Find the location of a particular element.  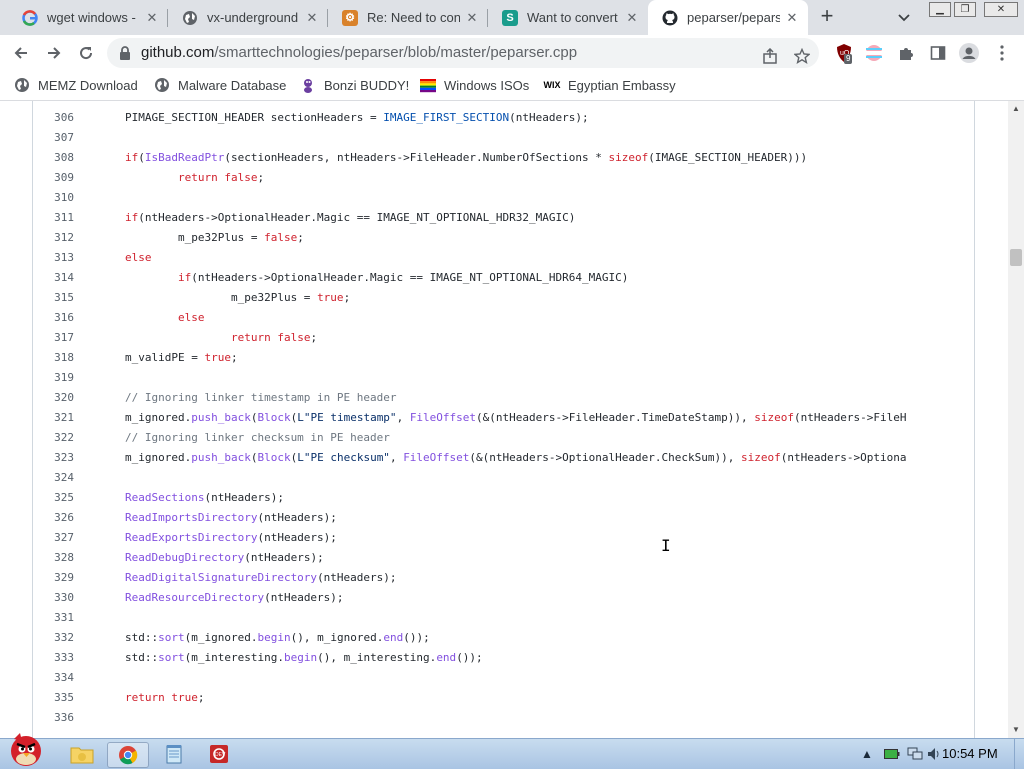

network-icon is located at coordinates (915, 754).